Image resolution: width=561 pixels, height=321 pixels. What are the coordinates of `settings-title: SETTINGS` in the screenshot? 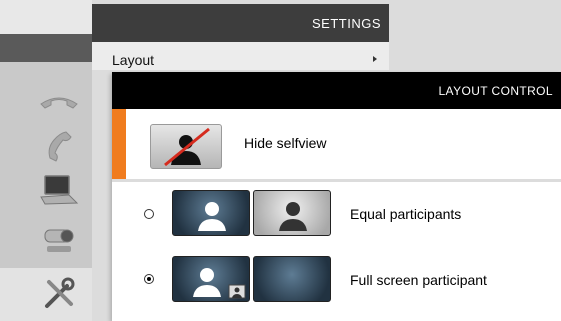 It's located at (240, 23).